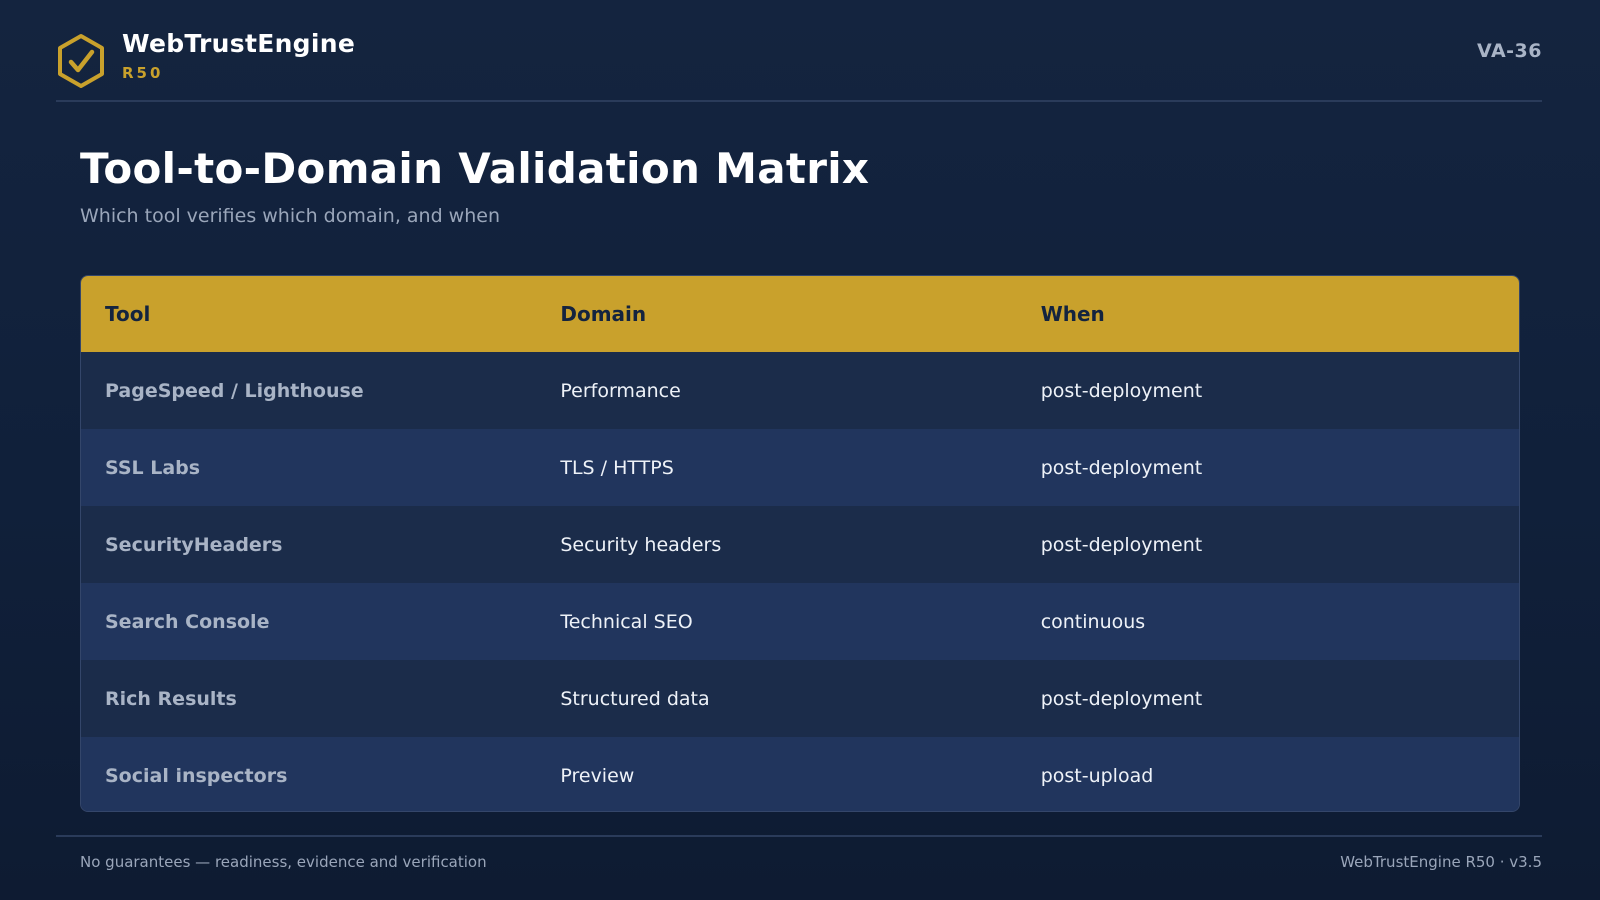  I want to click on column-header-tool: Tool, so click(128, 314).